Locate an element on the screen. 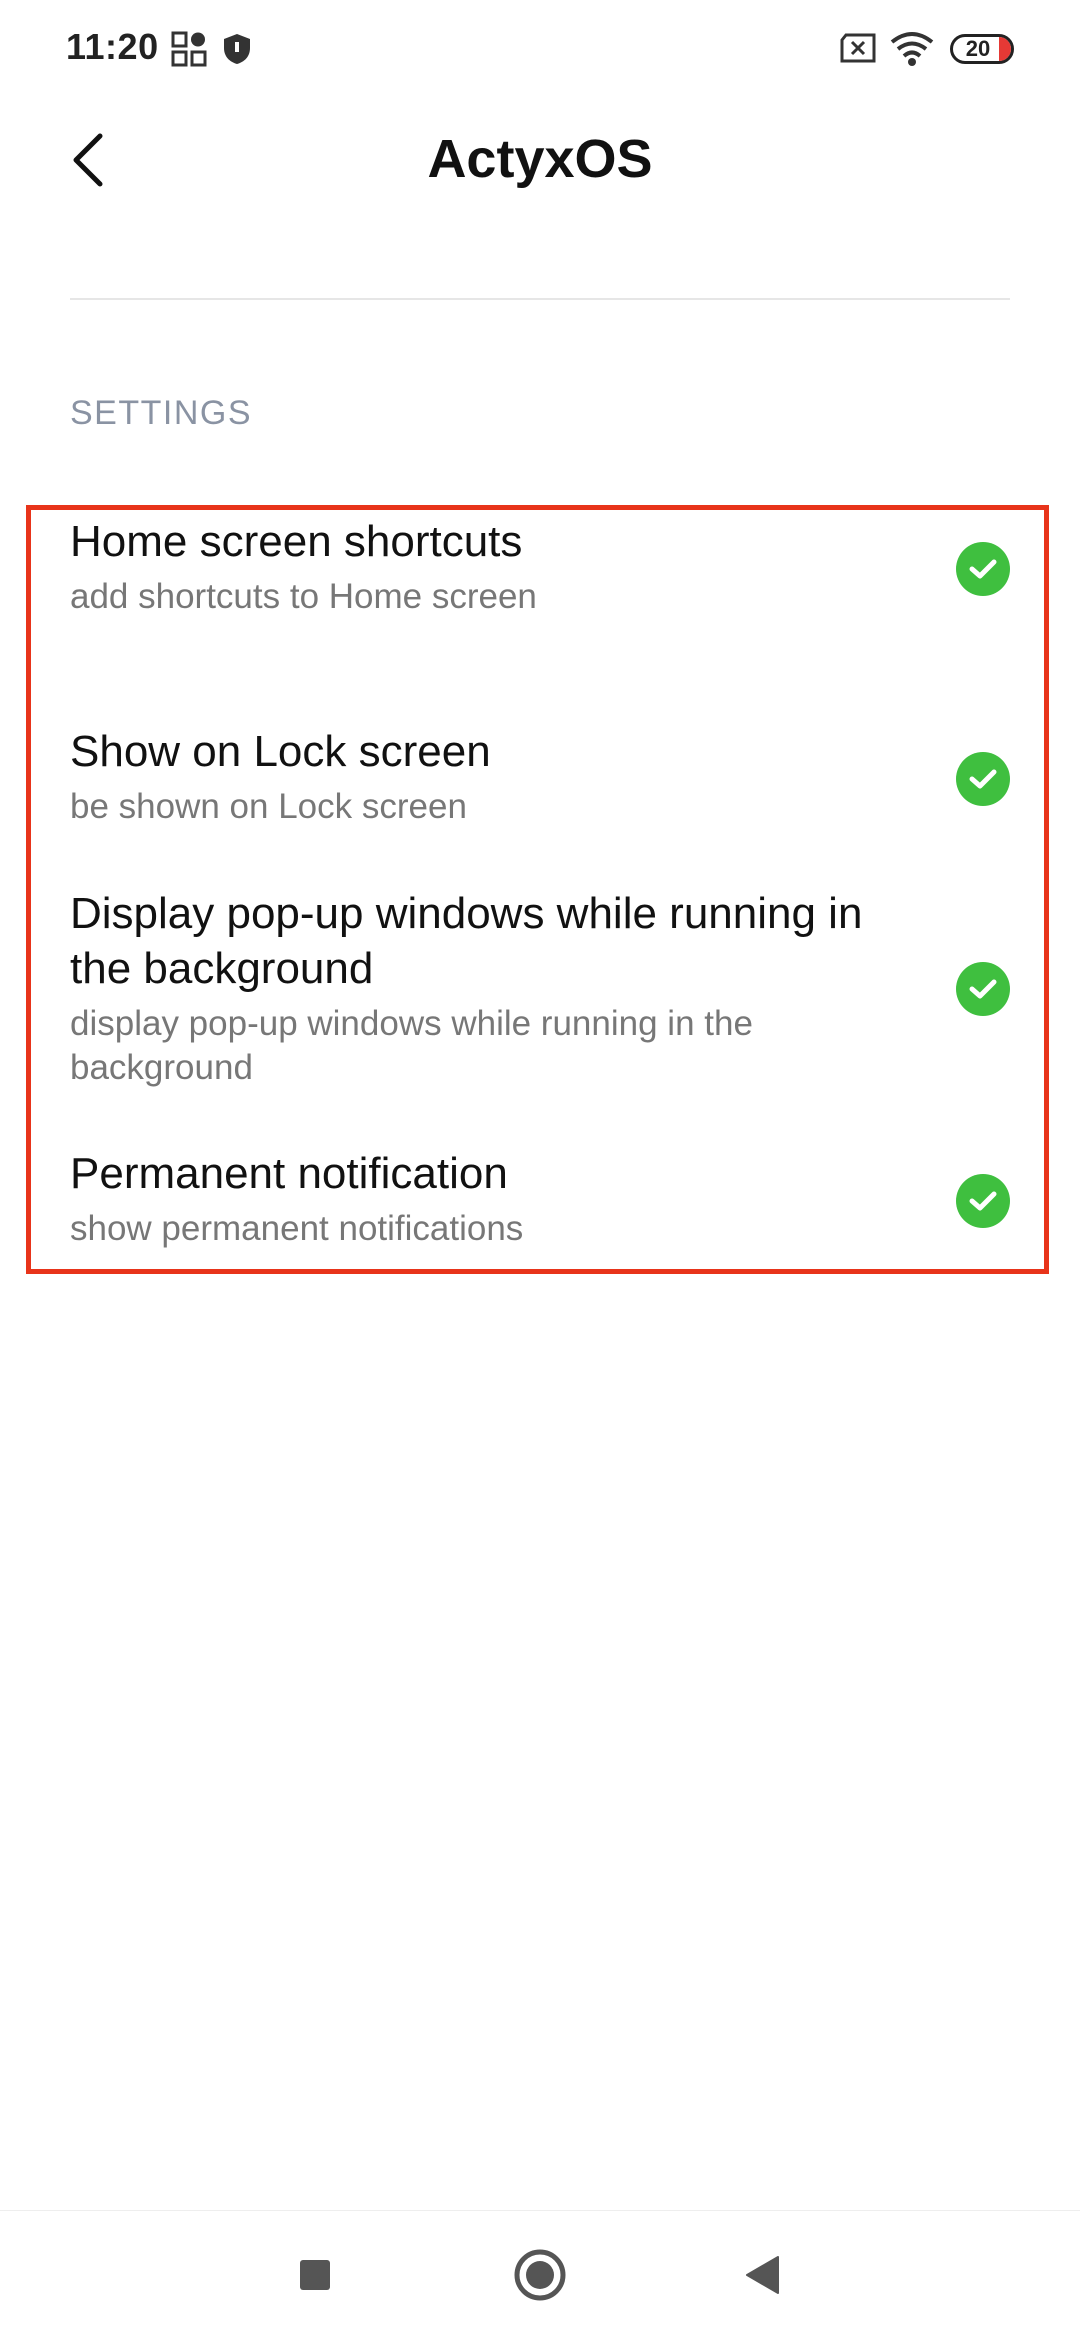 This screenshot has height=2340, width=1080. page-title: ActyxOS is located at coordinates (540, 159).